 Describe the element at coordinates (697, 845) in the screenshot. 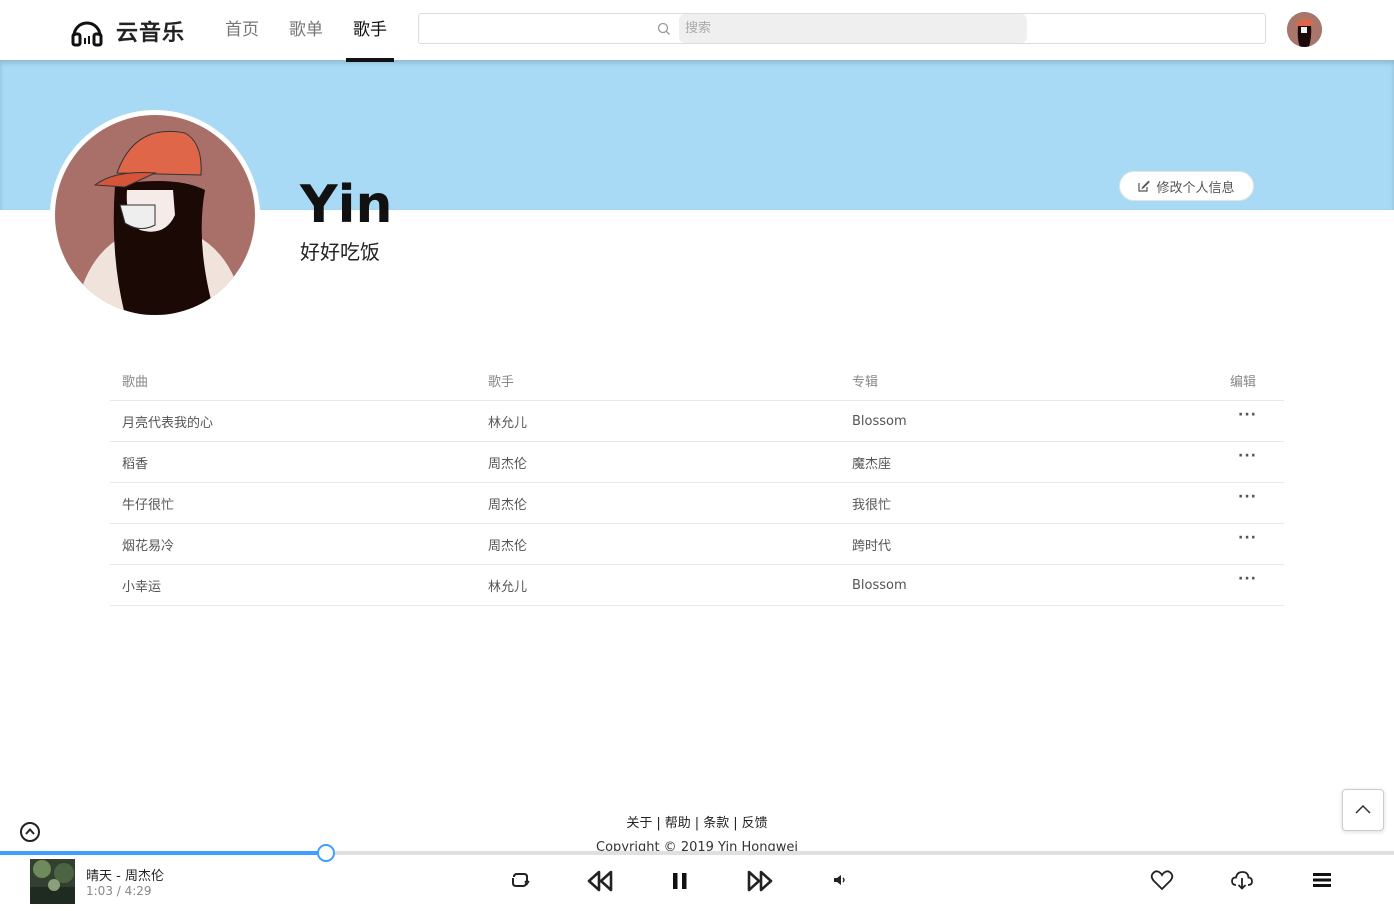

I see `copyright: Copyright © 2019 Yin Hongwei` at that location.